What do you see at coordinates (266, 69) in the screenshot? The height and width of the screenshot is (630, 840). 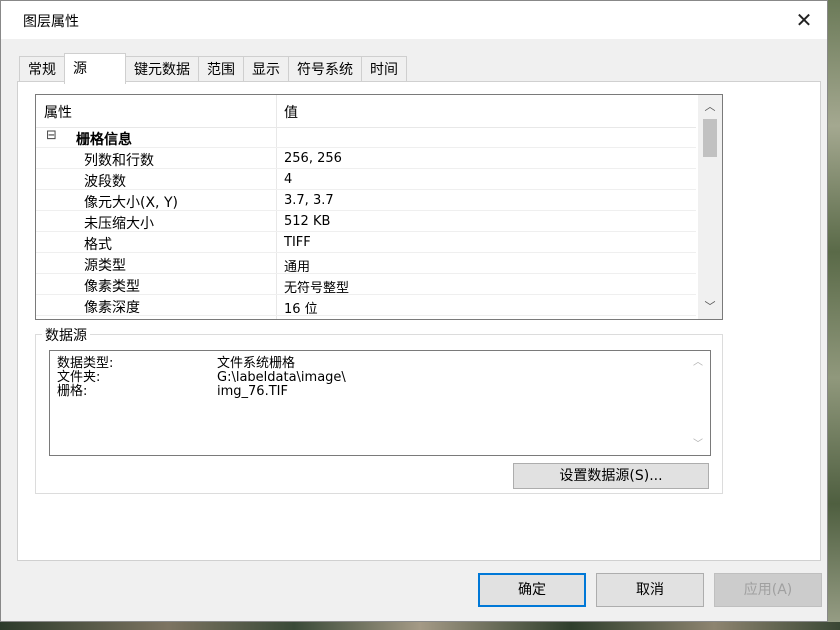 I see `tab-display: 显示` at bounding box center [266, 69].